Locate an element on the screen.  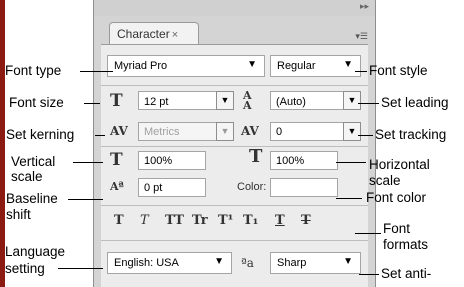
font-size-field: 12 pt is located at coordinates (177, 100).